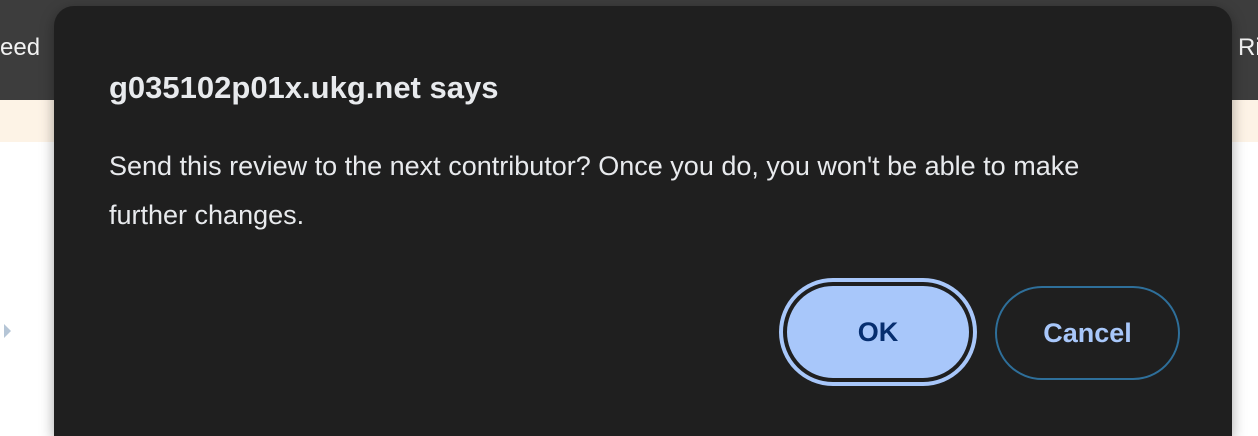 The width and height of the screenshot is (1258, 436). I want to click on cancel-button: Cancel, so click(1087, 333).